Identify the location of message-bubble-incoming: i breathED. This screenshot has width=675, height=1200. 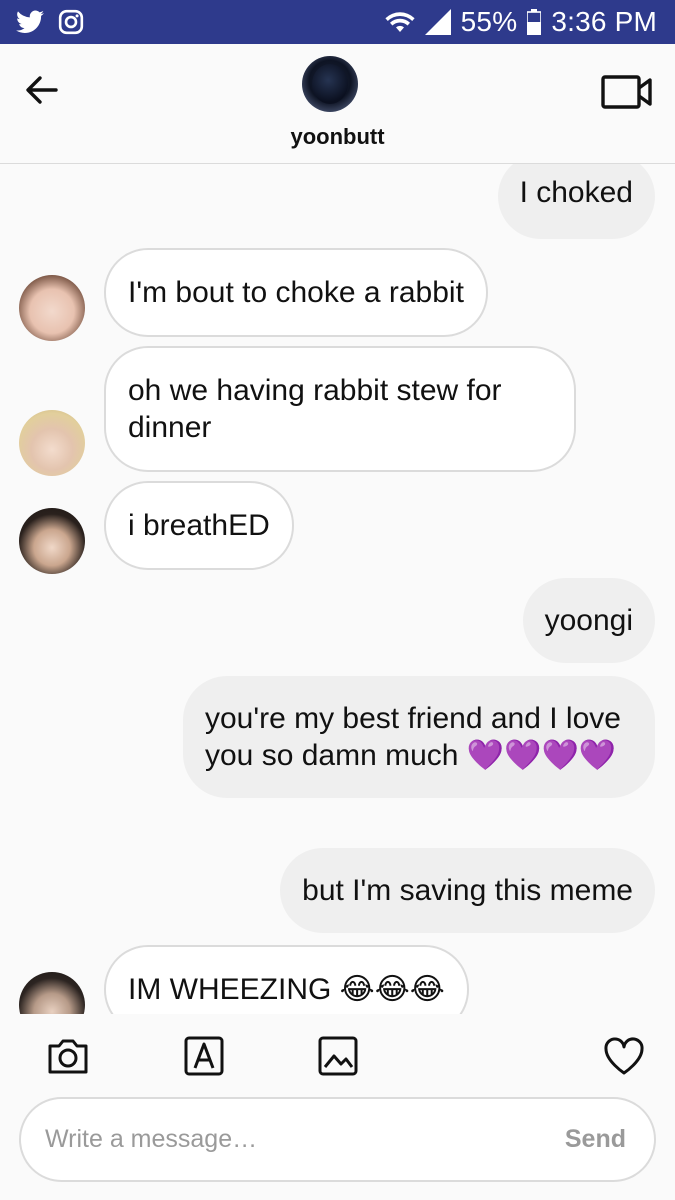
(199, 525).